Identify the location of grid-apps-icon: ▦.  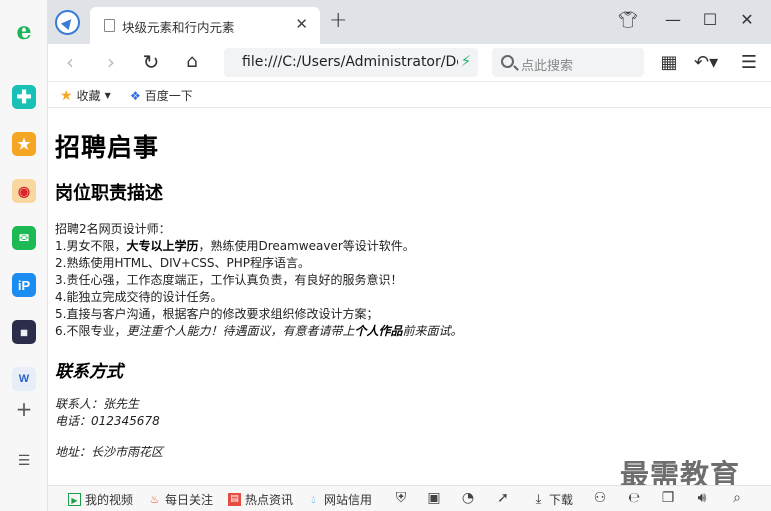
(669, 63).